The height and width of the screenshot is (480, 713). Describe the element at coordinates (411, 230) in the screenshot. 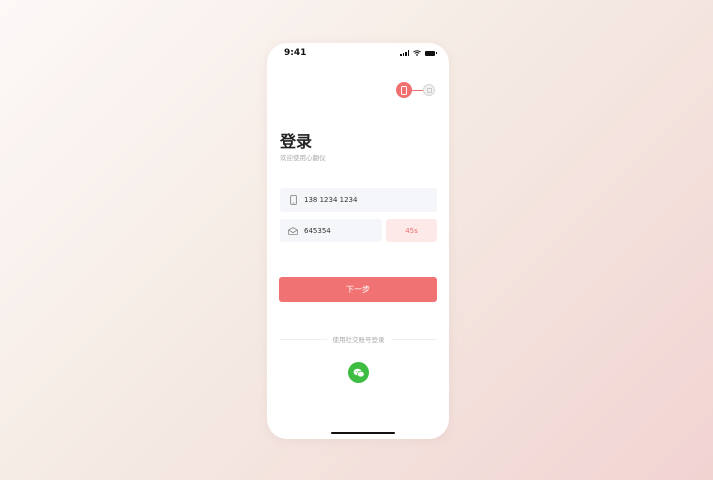

I see `resend-countdown-button: 45s` at that location.